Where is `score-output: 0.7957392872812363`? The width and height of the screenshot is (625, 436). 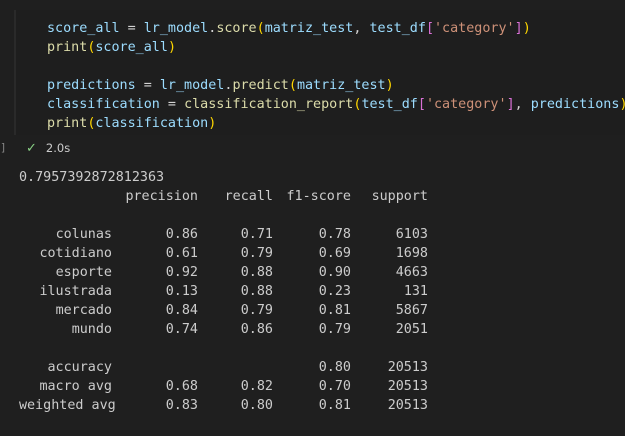
score-output: 0.7957392872812363 is located at coordinates (92, 177).